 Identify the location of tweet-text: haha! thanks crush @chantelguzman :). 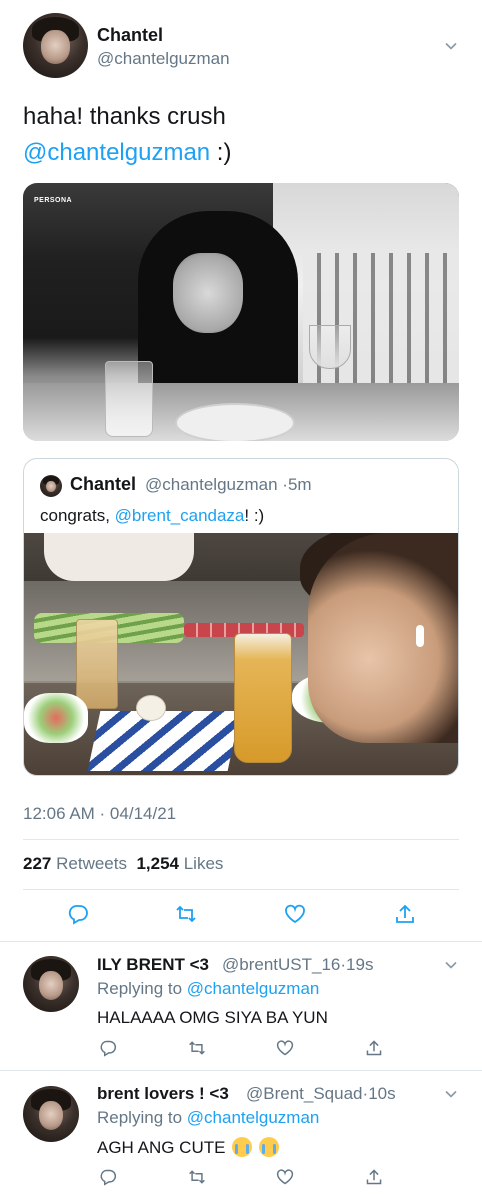
(243, 135).